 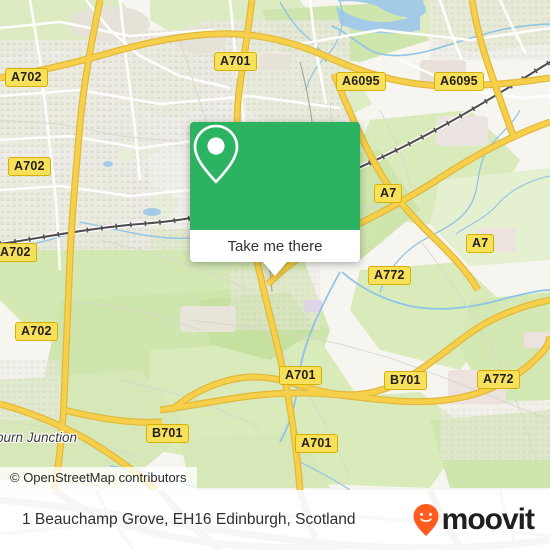 What do you see at coordinates (275, 269) in the screenshot?
I see `popup-tail` at bounding box center [275, 269].